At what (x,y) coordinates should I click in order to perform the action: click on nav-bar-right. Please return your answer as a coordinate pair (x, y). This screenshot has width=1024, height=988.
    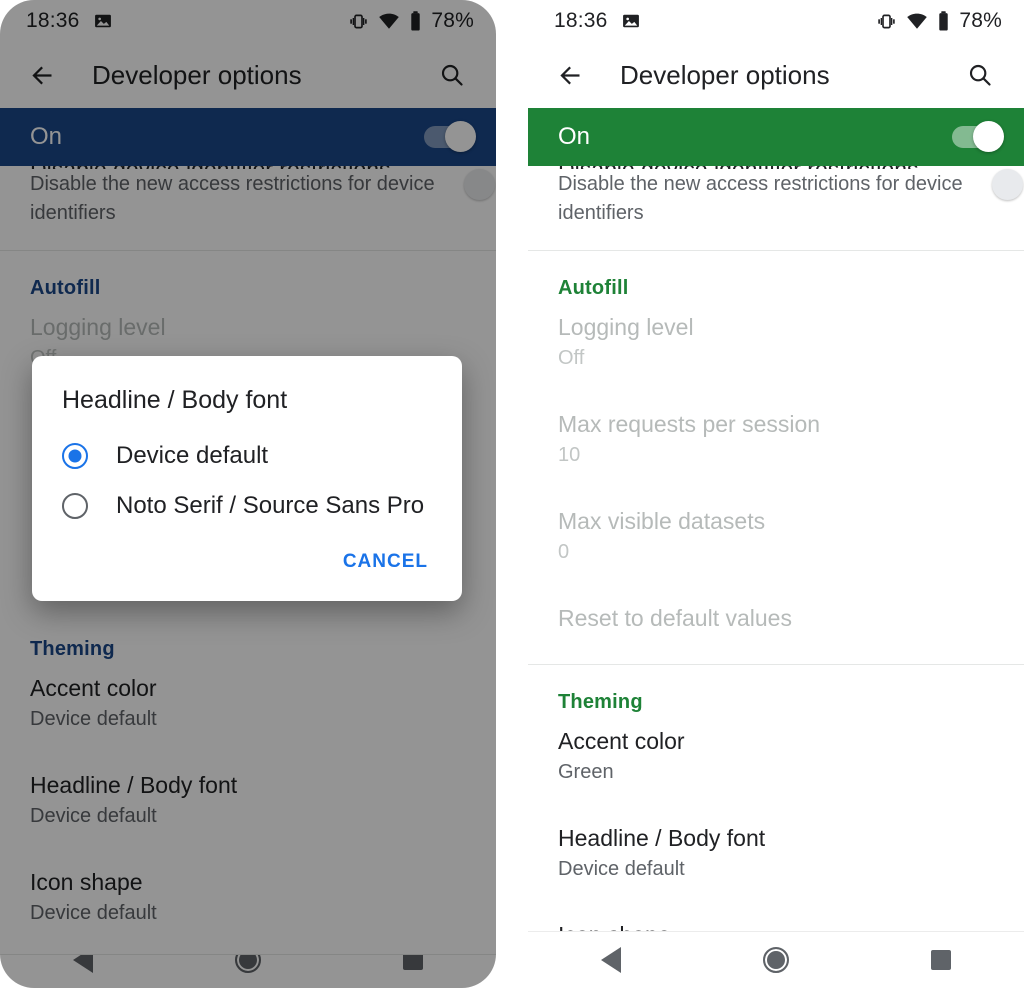
    Looking at the image, I should click on (776, 959).